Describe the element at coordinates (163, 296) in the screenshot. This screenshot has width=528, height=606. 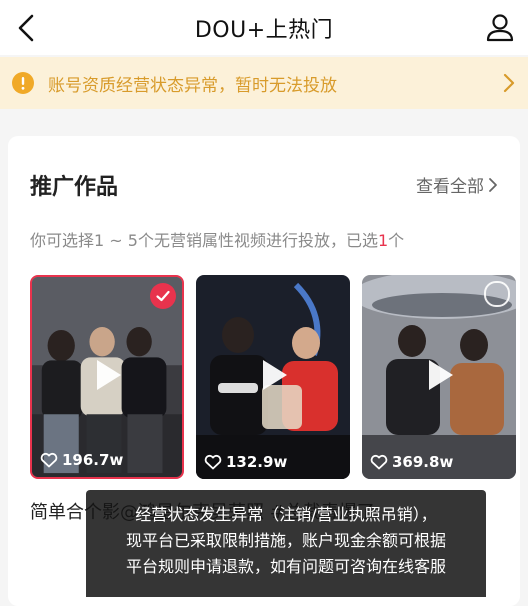
I see `check-icon` at that location.